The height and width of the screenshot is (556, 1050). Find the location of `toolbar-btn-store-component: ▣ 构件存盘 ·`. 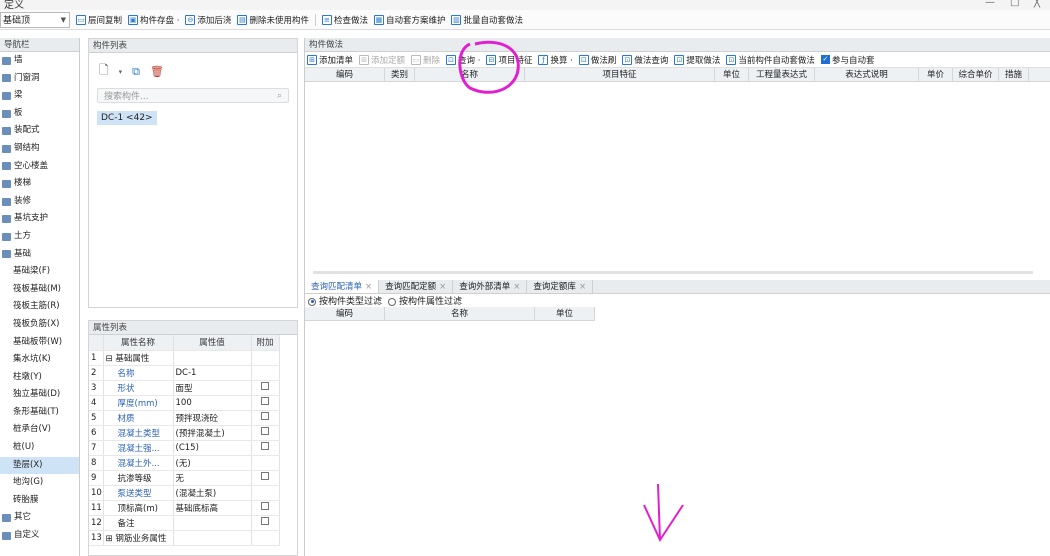

toolbar-btn-store-component: ▣ 构件存盘 · is located at coordinates (153, 20).